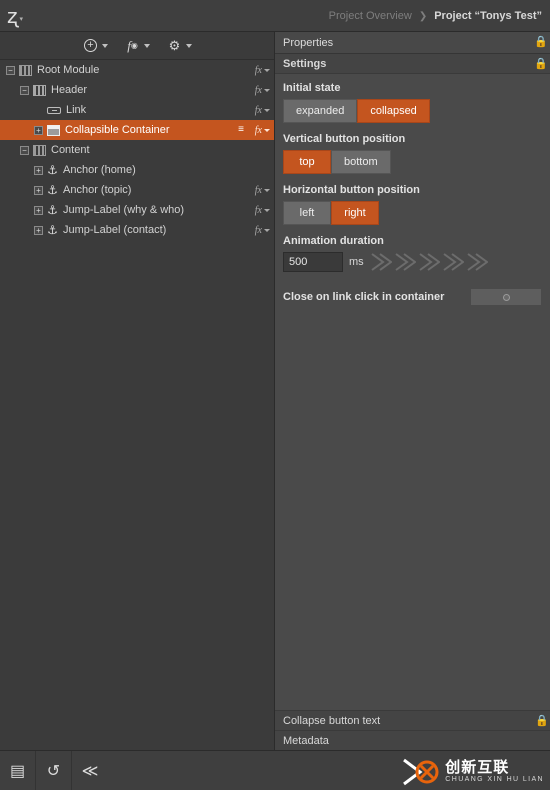 The width and height of the screenshot is (550, 790). What do you see at coordinates (312, 88) in the screenshot?
I see `initial-state-label: Initial state` at bounding box center [312, 88].